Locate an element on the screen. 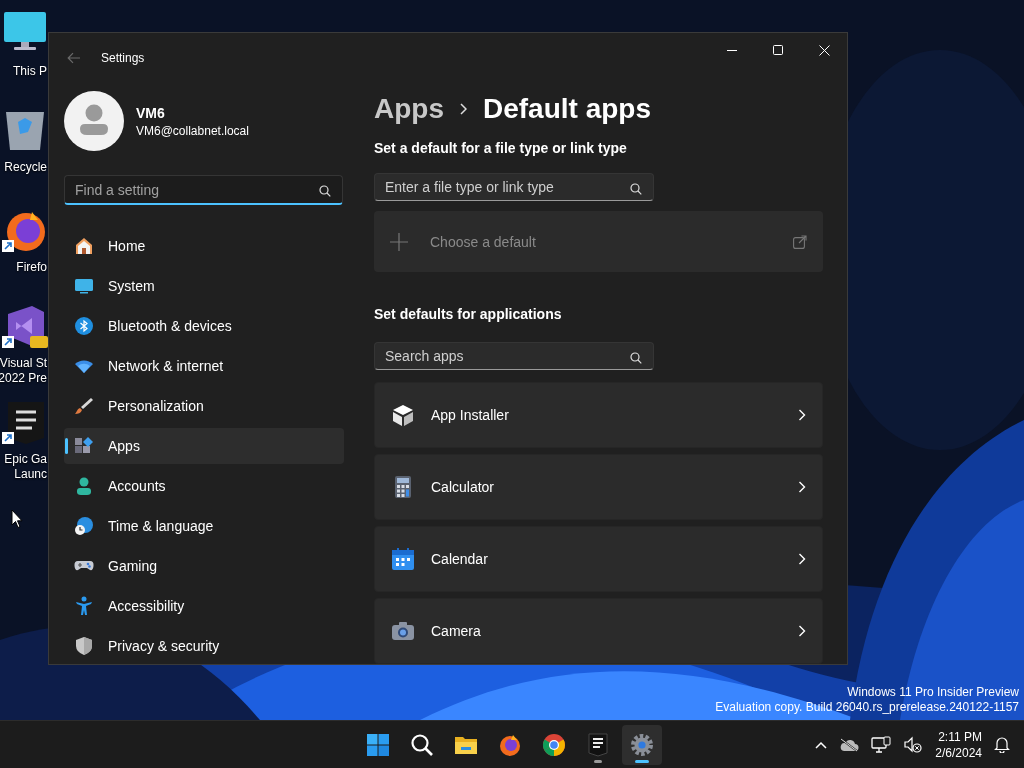 This screenshot has height=768, width=1024. section-heading: Set a default for a file type or link type is located at coordinates (501, 148).